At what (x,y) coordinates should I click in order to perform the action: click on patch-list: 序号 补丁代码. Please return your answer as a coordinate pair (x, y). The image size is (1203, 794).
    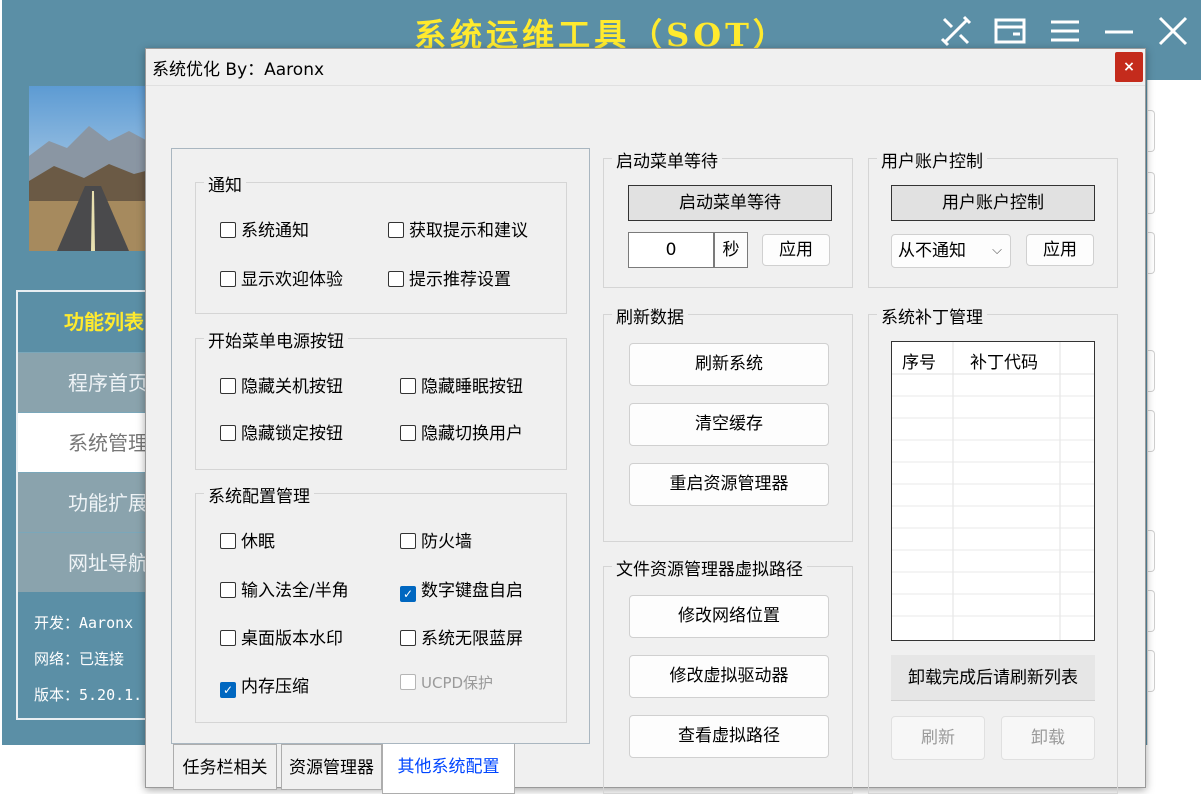
    Looking at the image, I should click on (993, 491).